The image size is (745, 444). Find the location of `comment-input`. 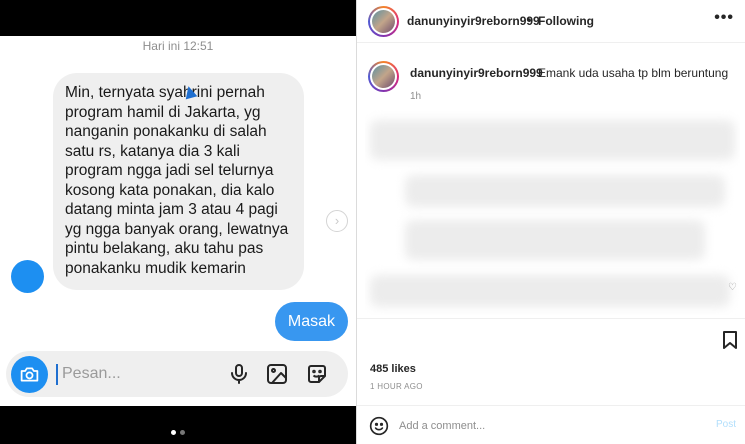

comment-input is located at coordinates (539, 426).